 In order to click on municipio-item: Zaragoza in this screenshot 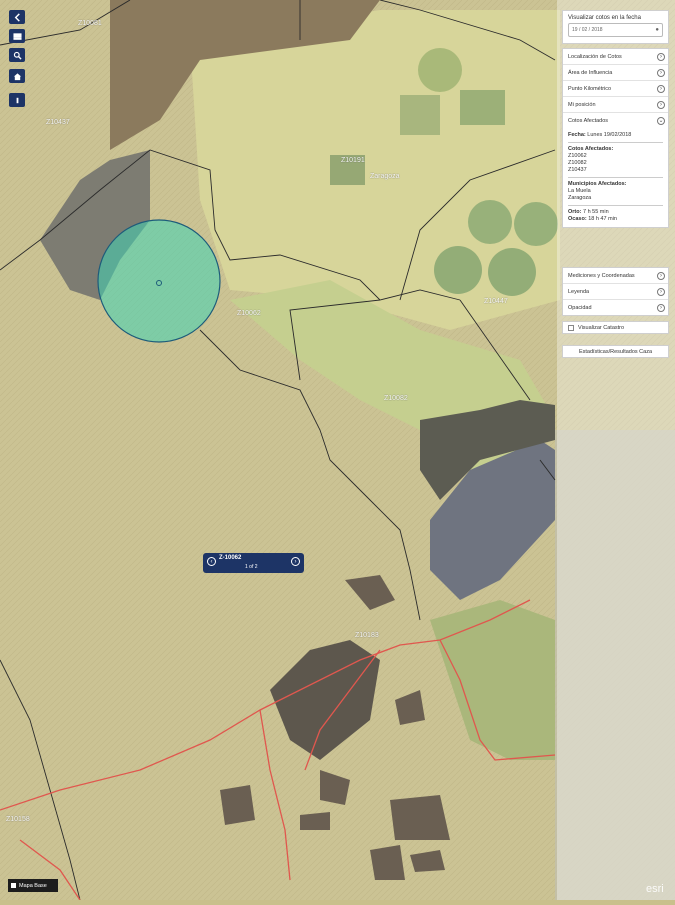, I will do `click(580, 198)`.